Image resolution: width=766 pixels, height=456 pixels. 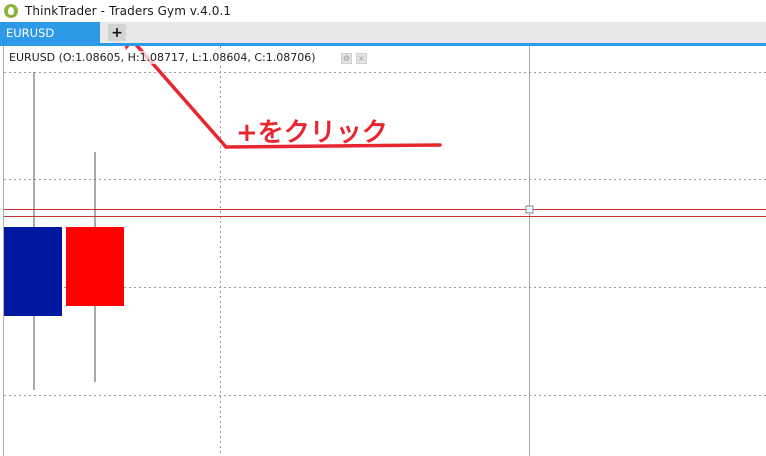 I want to click on chart-settings-icon: ⚙, so click(x=346, y=58).